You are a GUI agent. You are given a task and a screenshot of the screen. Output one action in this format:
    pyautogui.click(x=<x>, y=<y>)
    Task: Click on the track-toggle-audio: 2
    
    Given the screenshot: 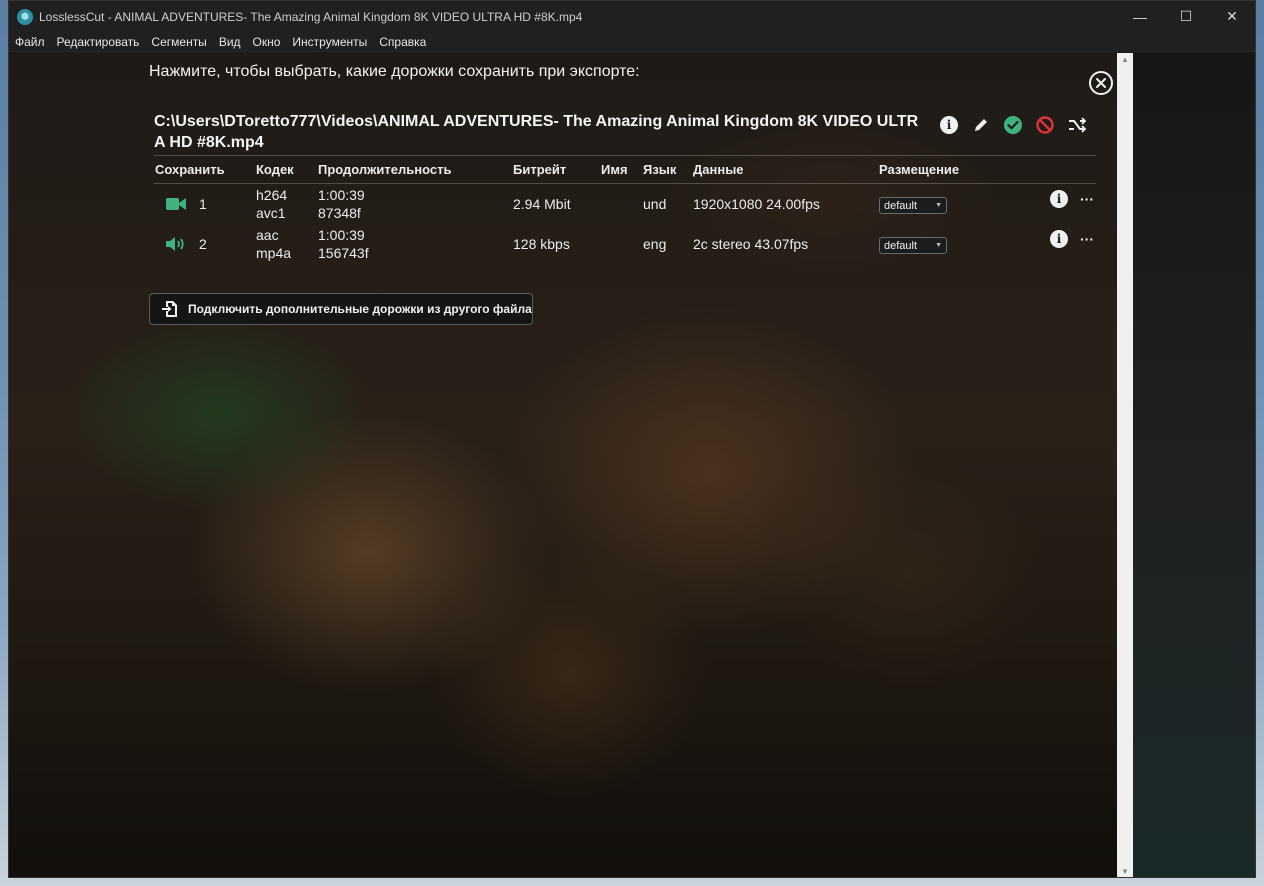 What is the action you would take?
    pyautogui.click(x=205, y=244)
    